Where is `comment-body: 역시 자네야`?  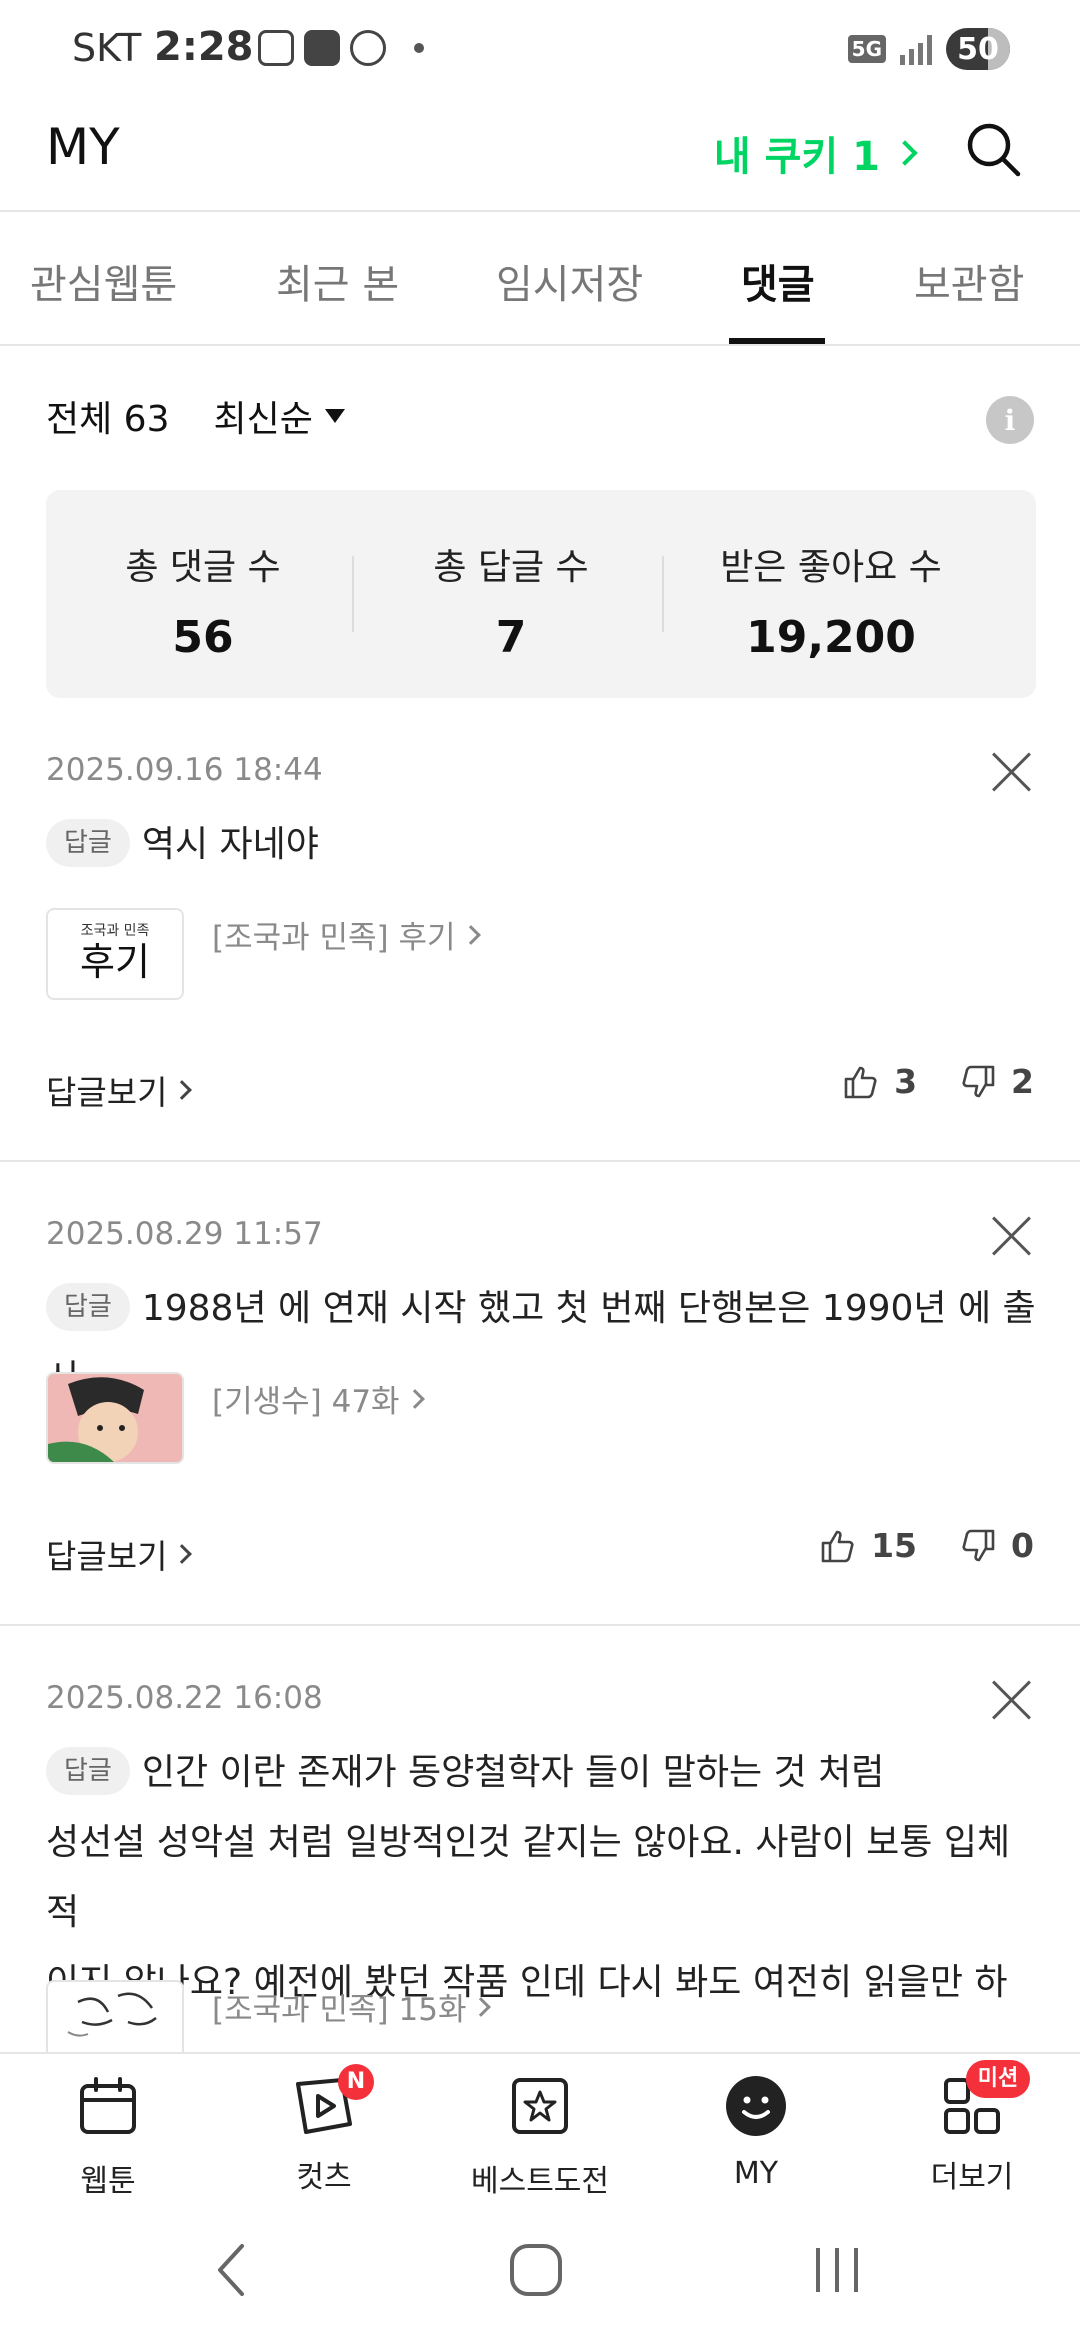
comment-body: 역시 자네야 is located at coordinates (230, 844).